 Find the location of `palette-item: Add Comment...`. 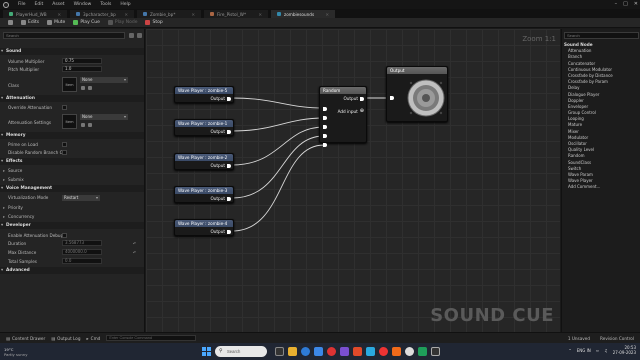

palette-item: Add Comment... is located at coordinates (601, 187).